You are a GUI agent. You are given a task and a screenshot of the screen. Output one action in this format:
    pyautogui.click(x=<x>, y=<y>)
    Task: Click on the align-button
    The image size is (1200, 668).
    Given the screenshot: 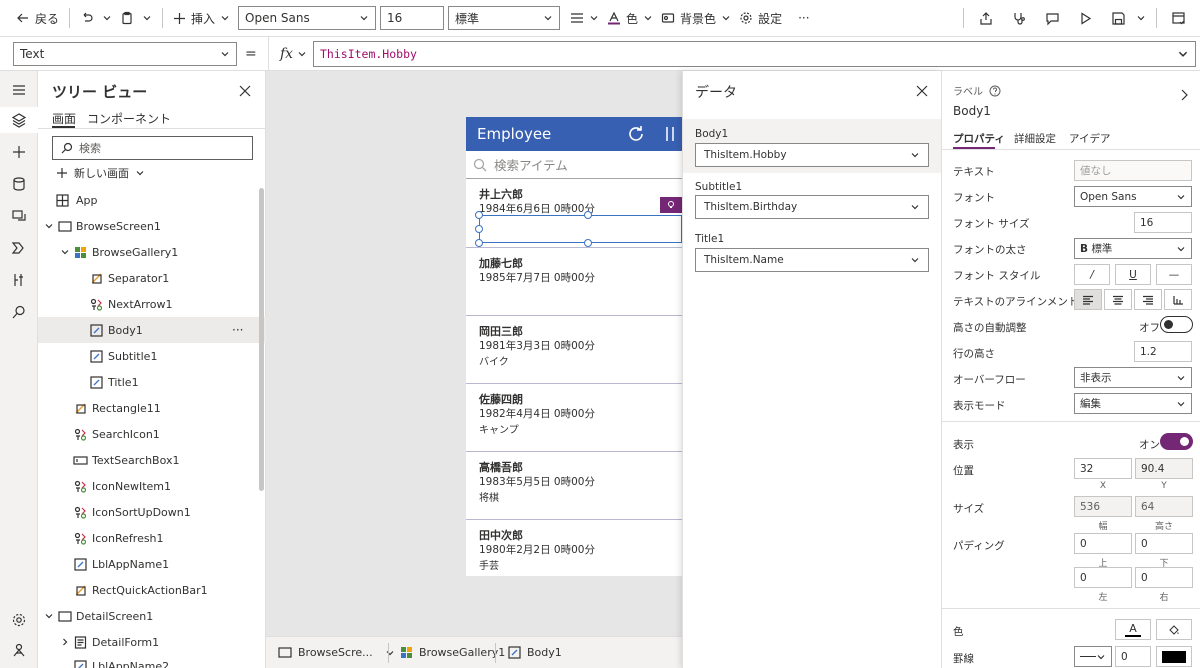 What is the action you would take?
    pyautogui.click(x=584, y=18)
    